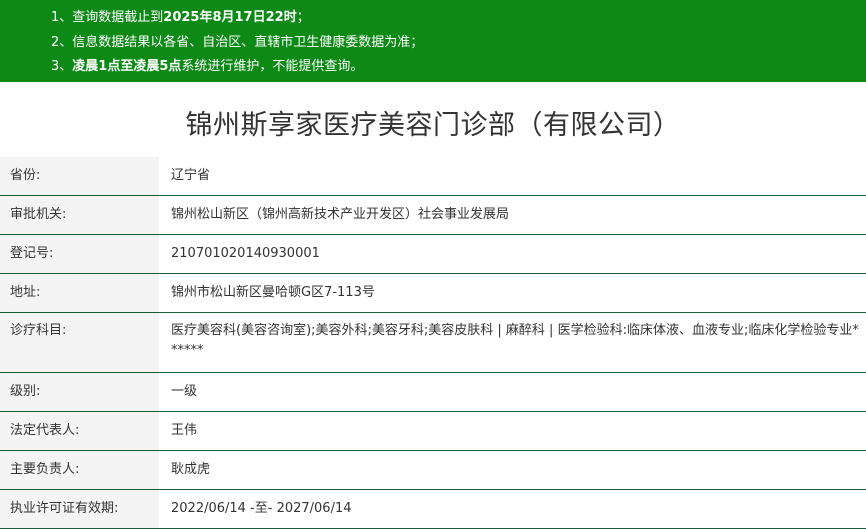 The width and height of the screenshot is (866, 529). Describe the element at coordinates (184, 391) in the screenshot. I see `field-value: 一级` at that location.